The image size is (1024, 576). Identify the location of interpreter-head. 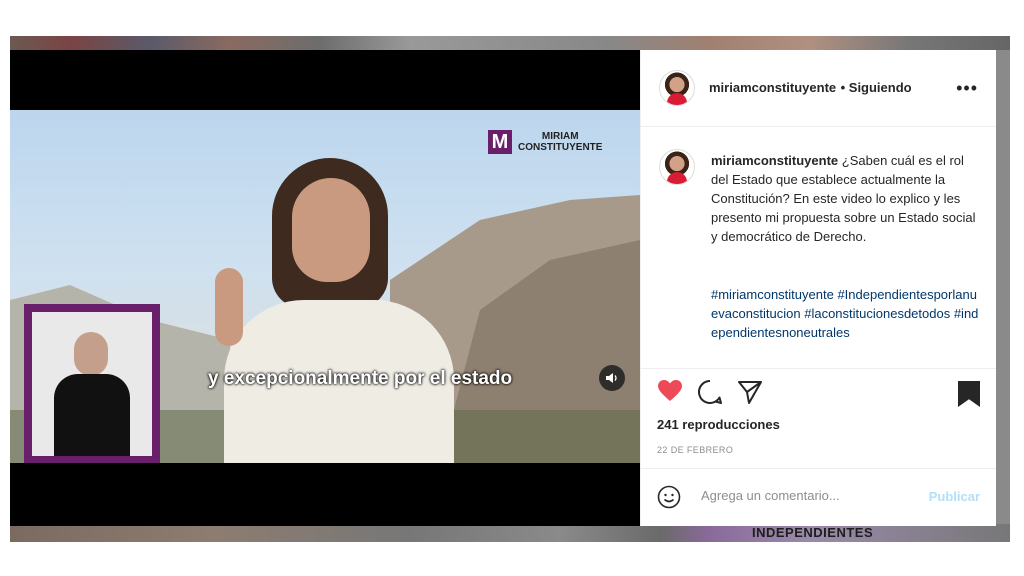
(91, 354).